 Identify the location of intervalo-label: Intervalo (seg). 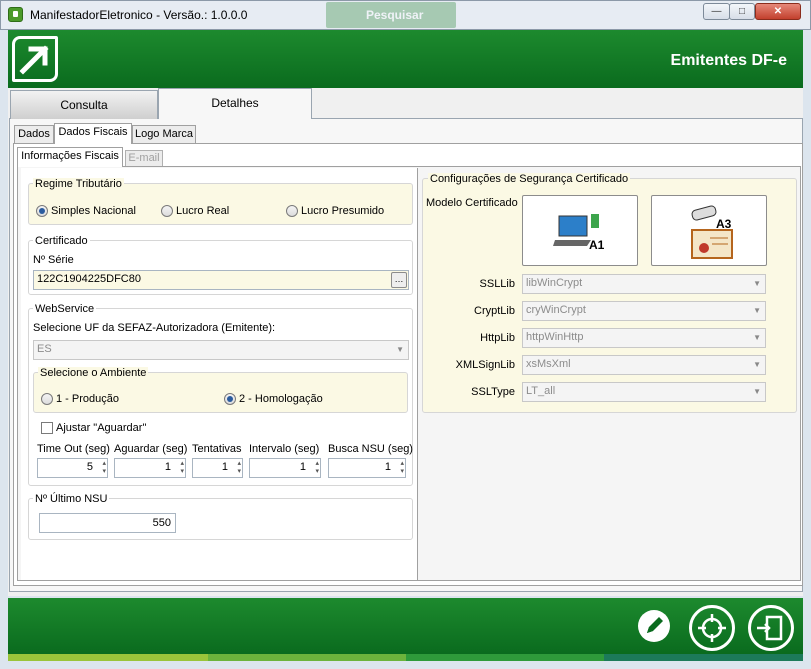
(284, 449).